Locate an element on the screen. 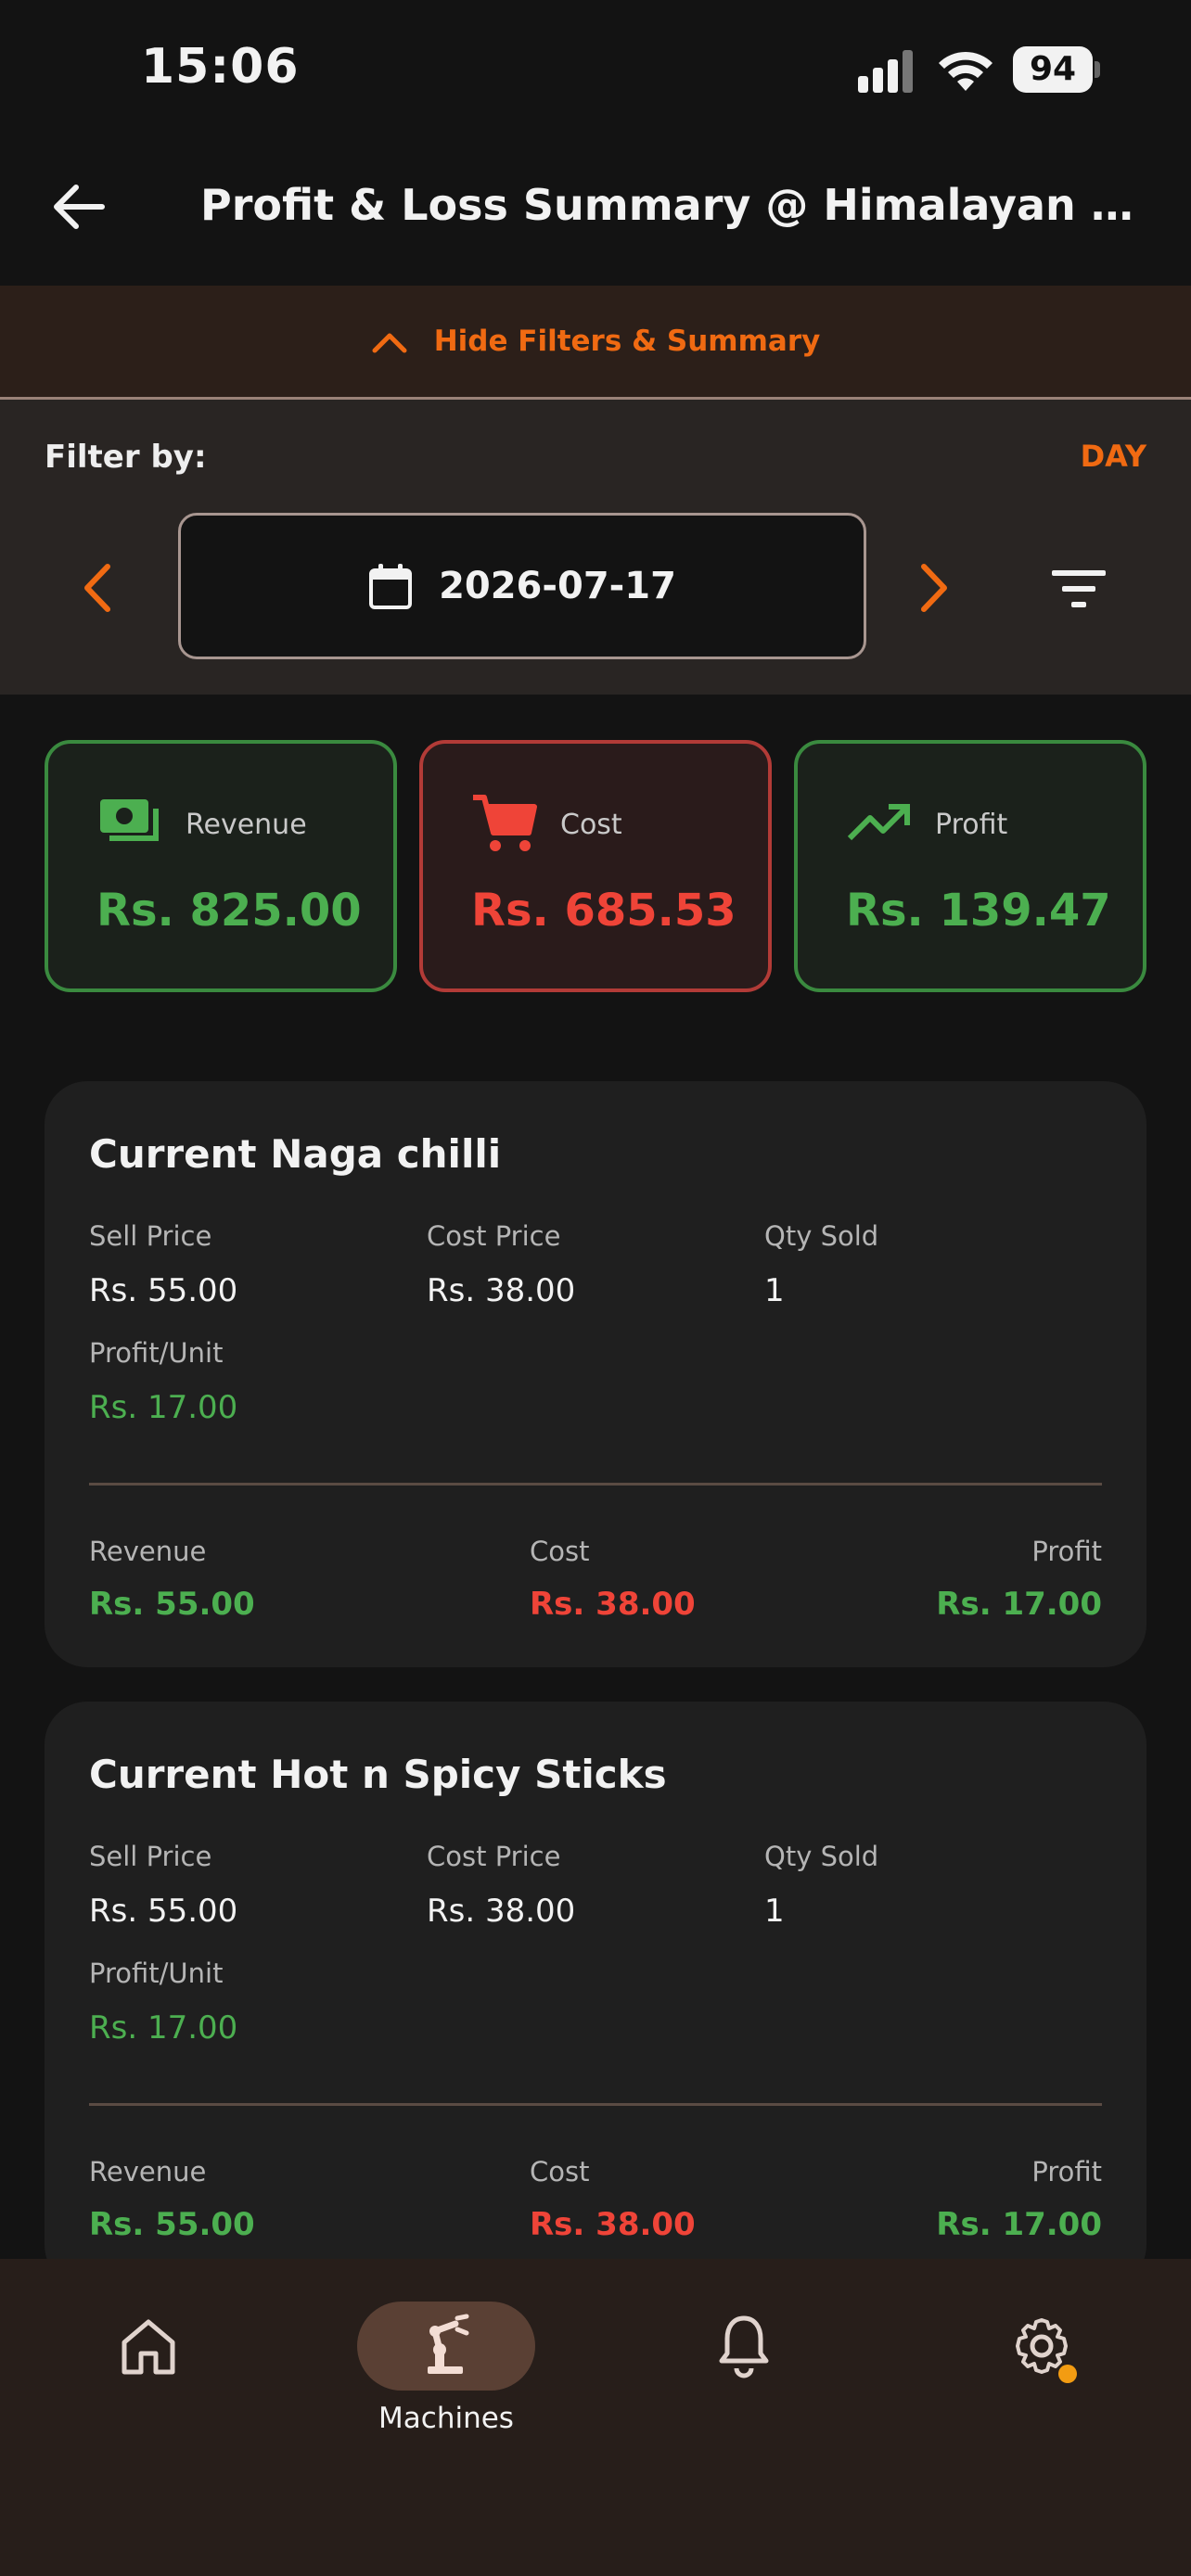  nav-item-machines: Machines is located at coordinates (446, 2371).